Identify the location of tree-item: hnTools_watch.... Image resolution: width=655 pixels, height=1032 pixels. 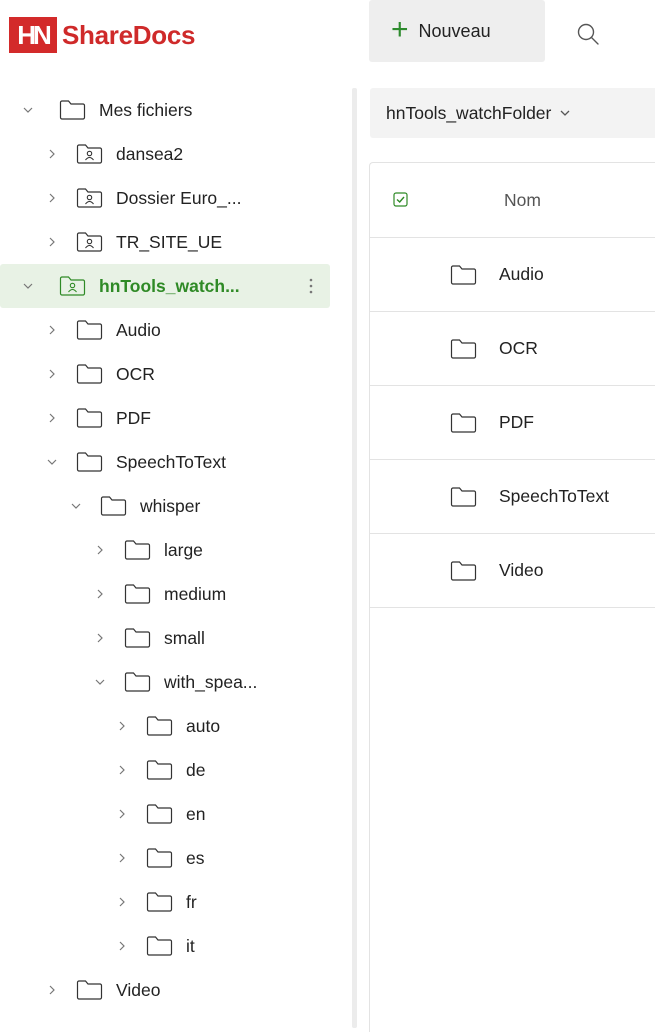
(165, 286).